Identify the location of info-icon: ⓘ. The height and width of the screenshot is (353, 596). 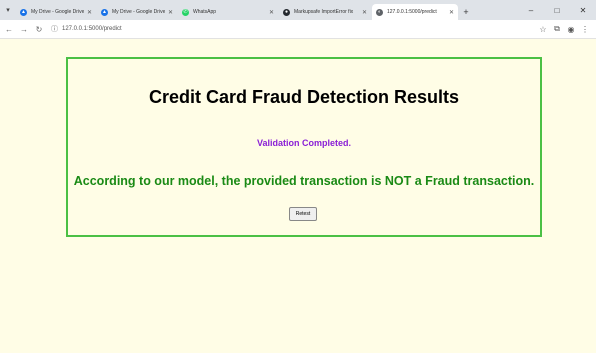
(54, 29).